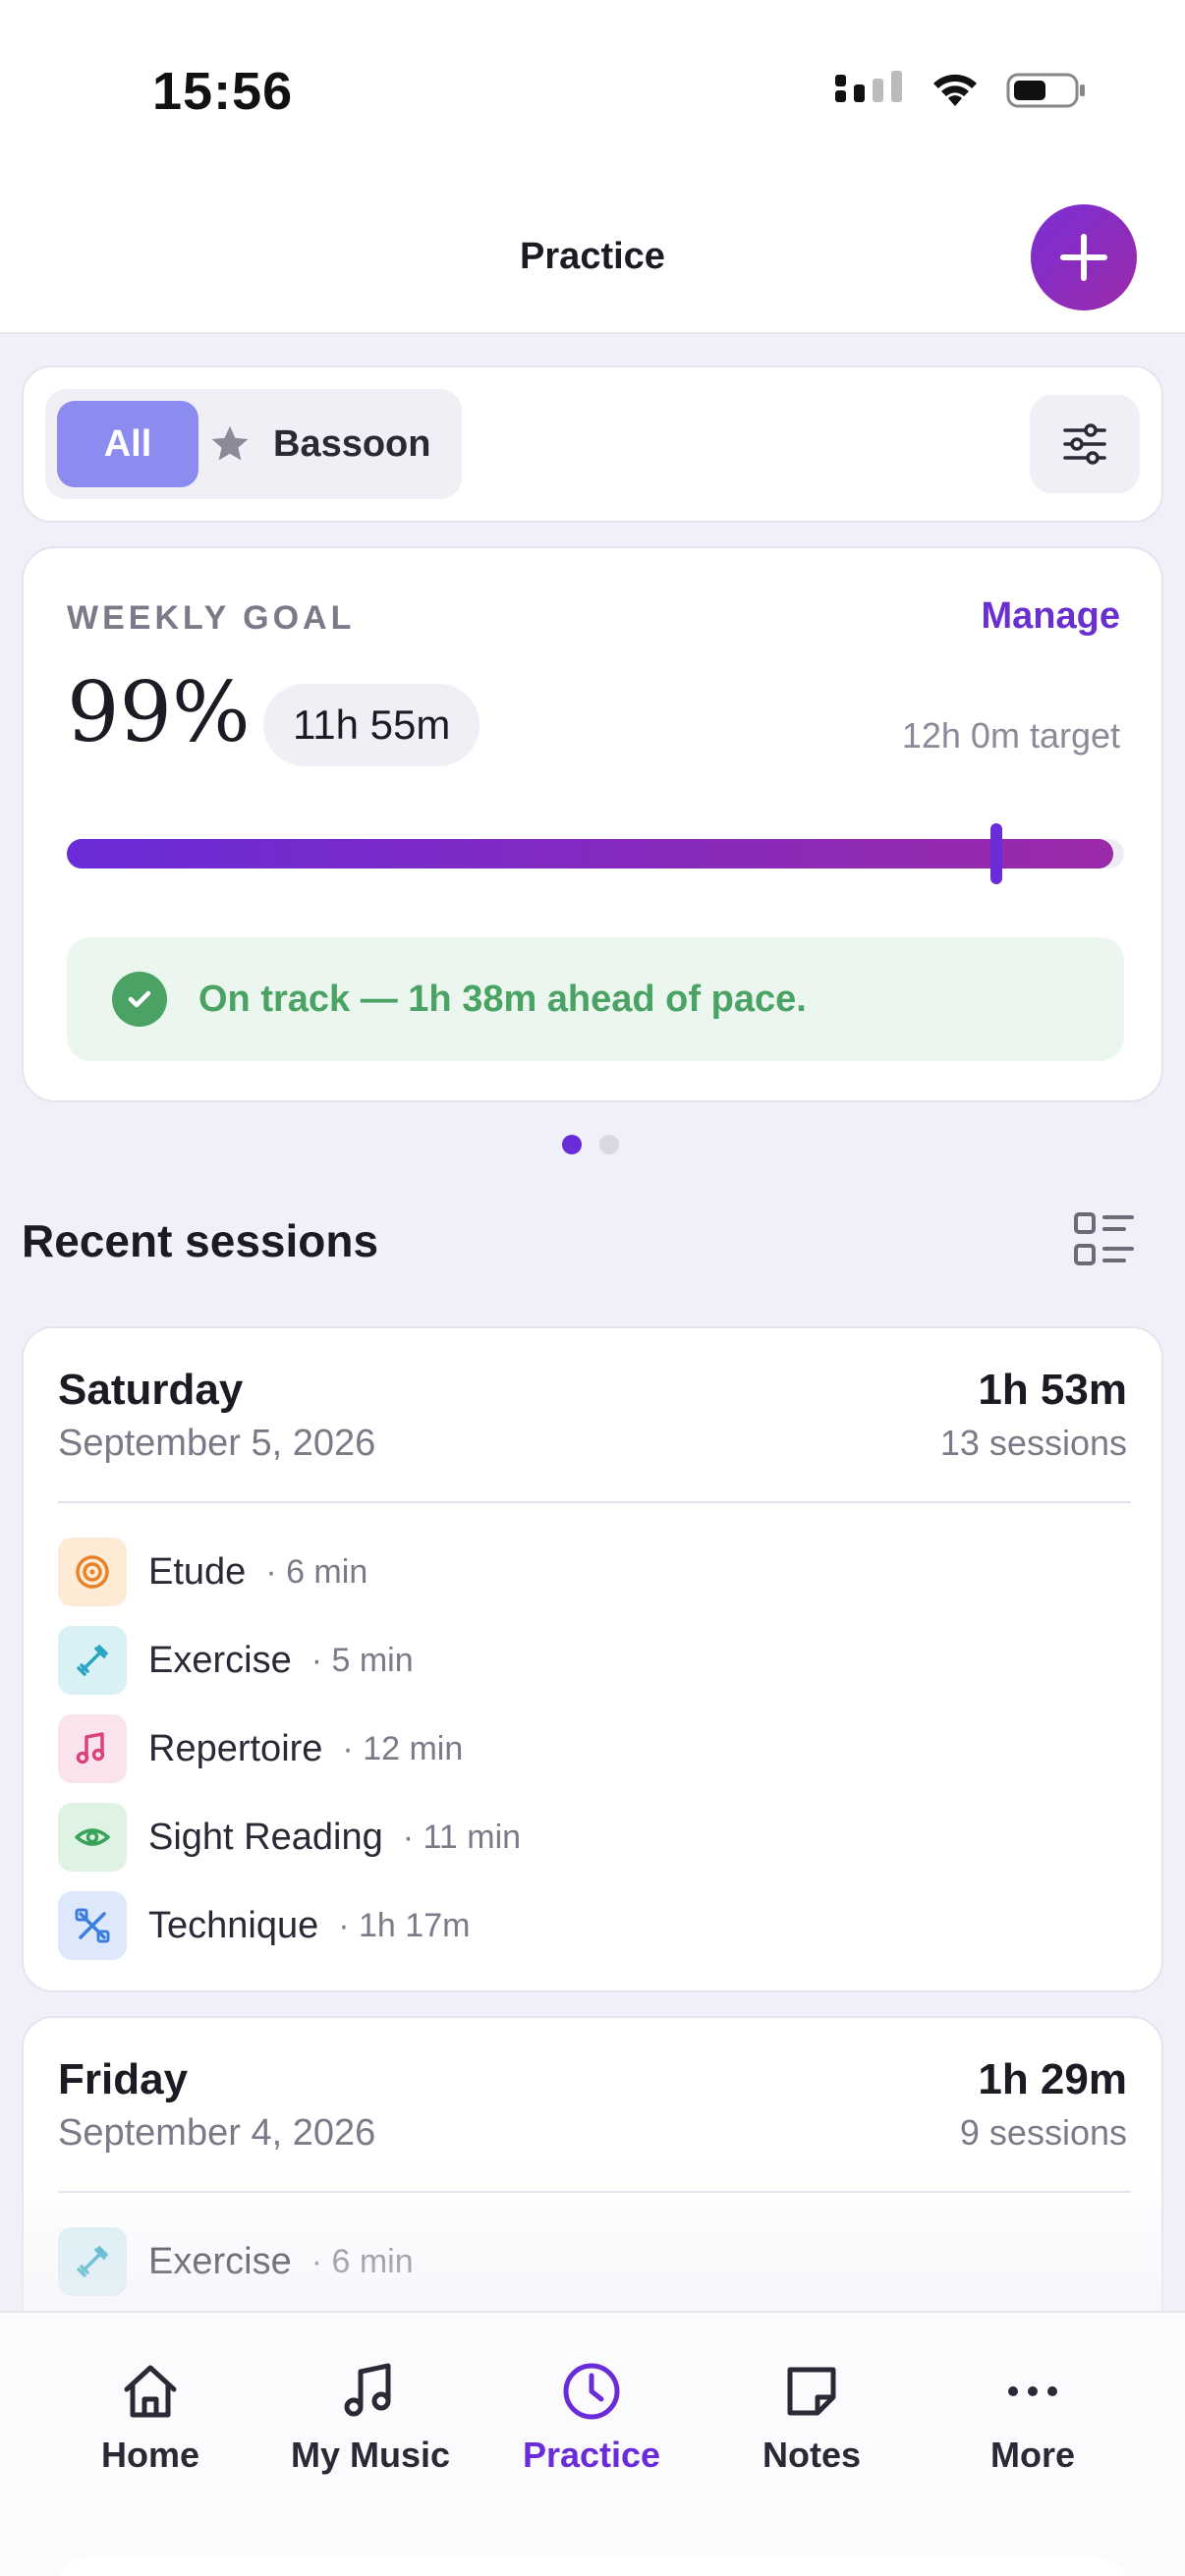  I want to click on filter-bassoon-label: Bassoon, so click(352, 443).